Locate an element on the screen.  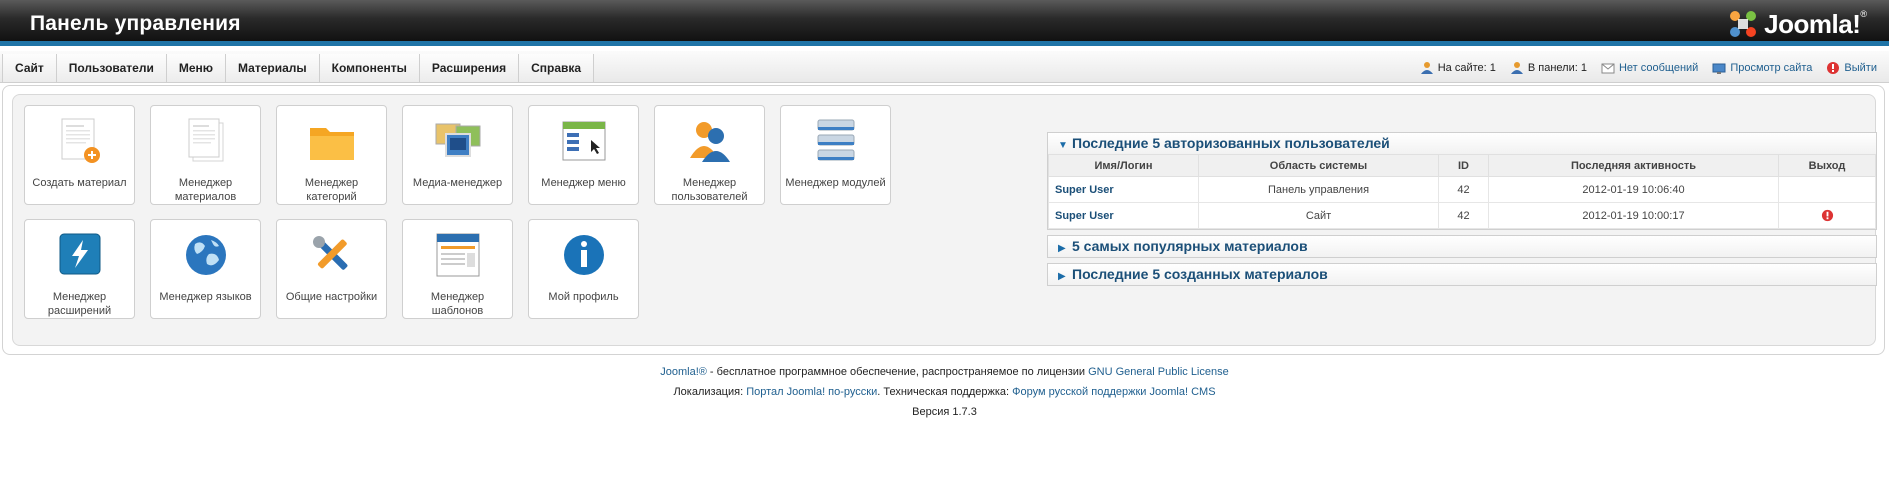
logo-mark: ® is located at coordinates (1863, 14).